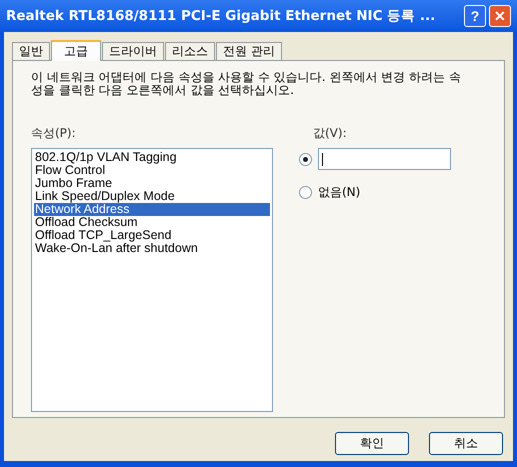 The image size is (517, 467). Describe the element at coordinates (249, 51) in the screenshot. I see `tab: 전원 관리` at that location.